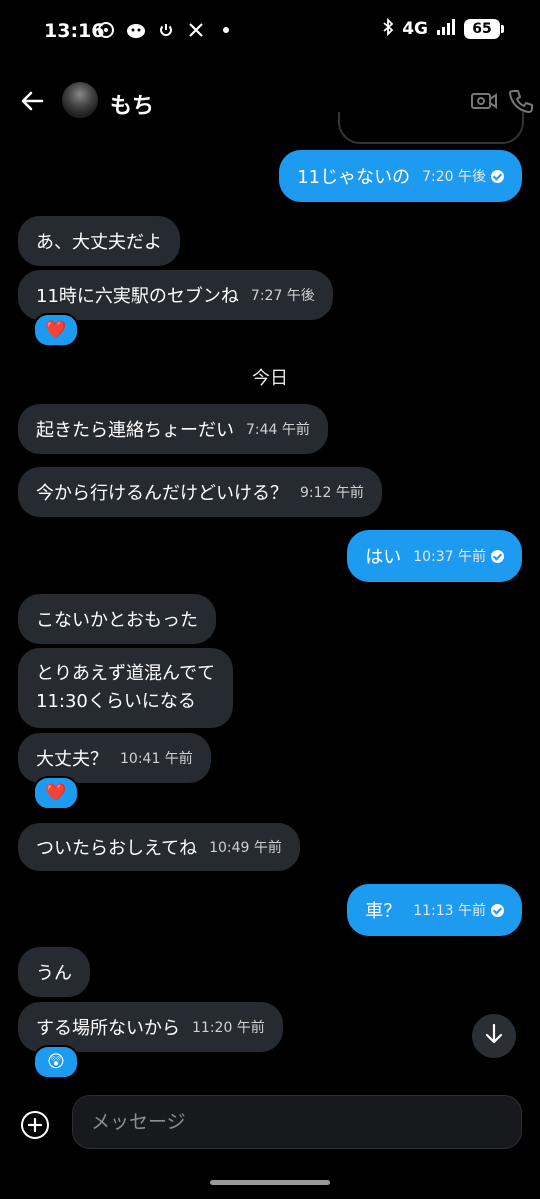  Describe the element at coordinates (484, 101) in the screenshot. I see `video-call-icon` at that location.